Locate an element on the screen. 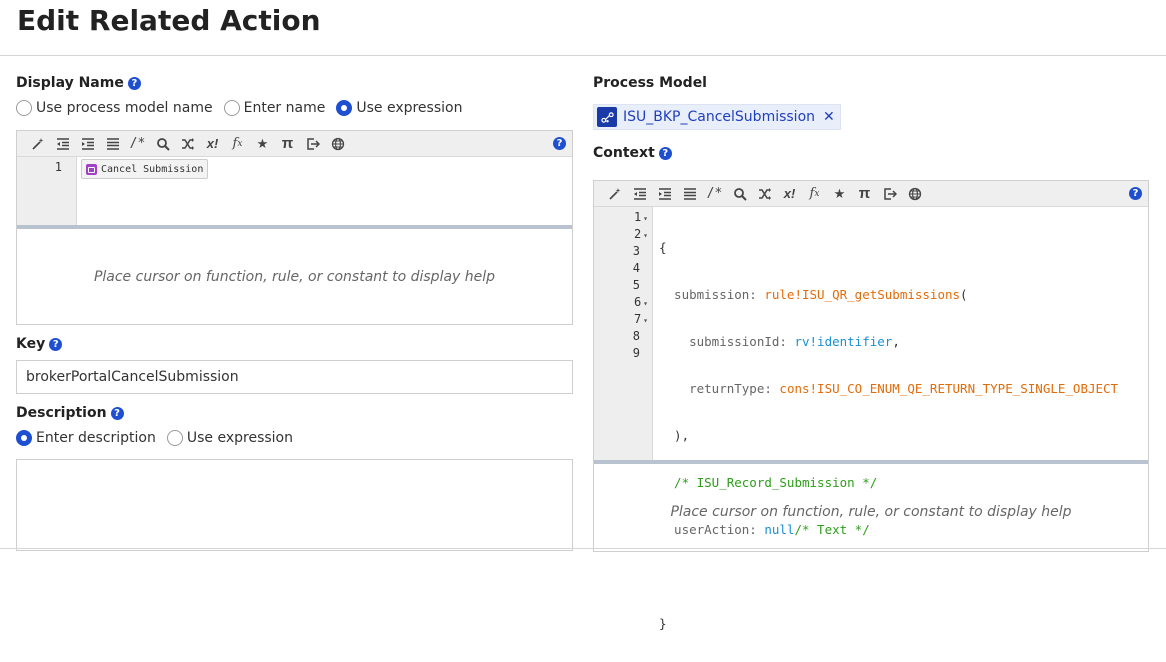 The image size is (1166, 662). context-label-row: Context ? is located at coordinates (632, 153).